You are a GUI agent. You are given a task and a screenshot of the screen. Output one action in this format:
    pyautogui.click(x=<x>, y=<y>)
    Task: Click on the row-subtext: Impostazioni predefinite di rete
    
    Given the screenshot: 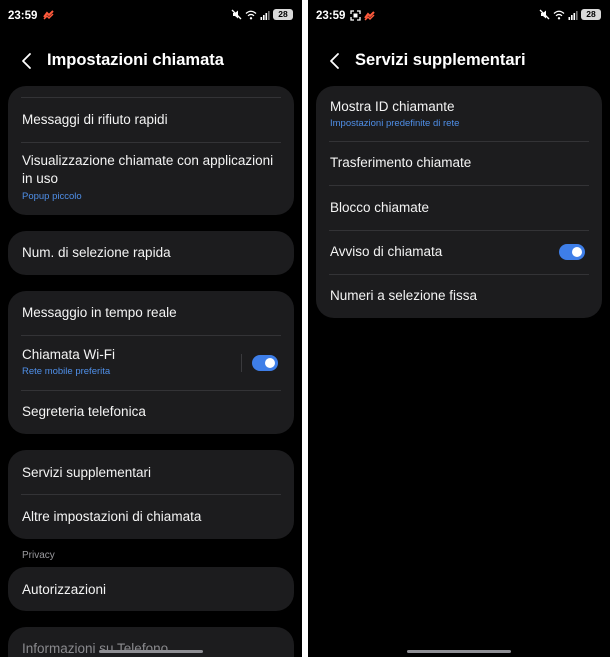 What is the action you would take?
    pyautogui.click(x=395, y=123)
    